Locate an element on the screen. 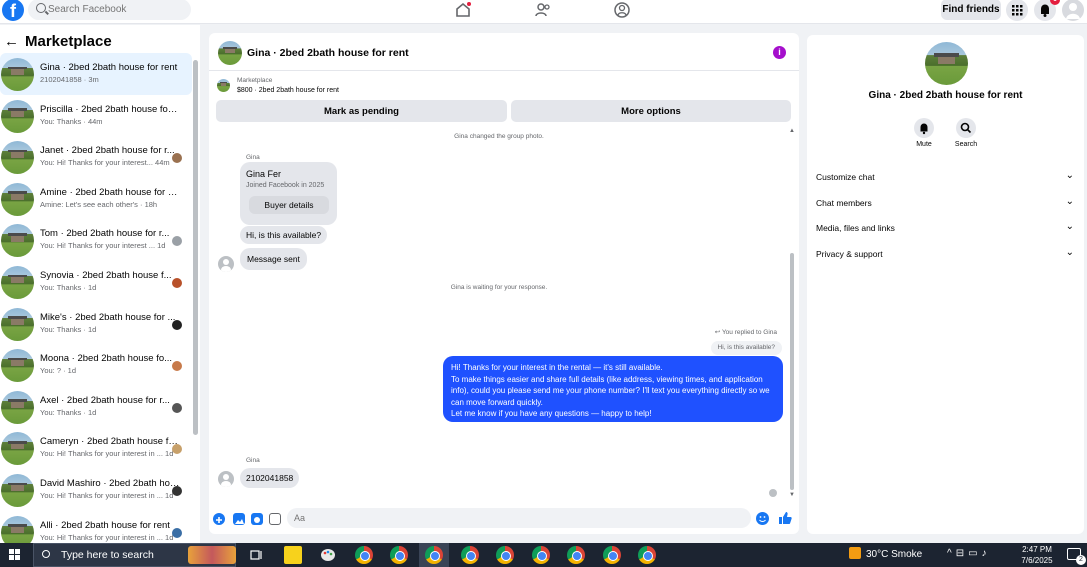  chat-title: Gina · 2bed 2bath house for rent is located at coordinates (328, 53).